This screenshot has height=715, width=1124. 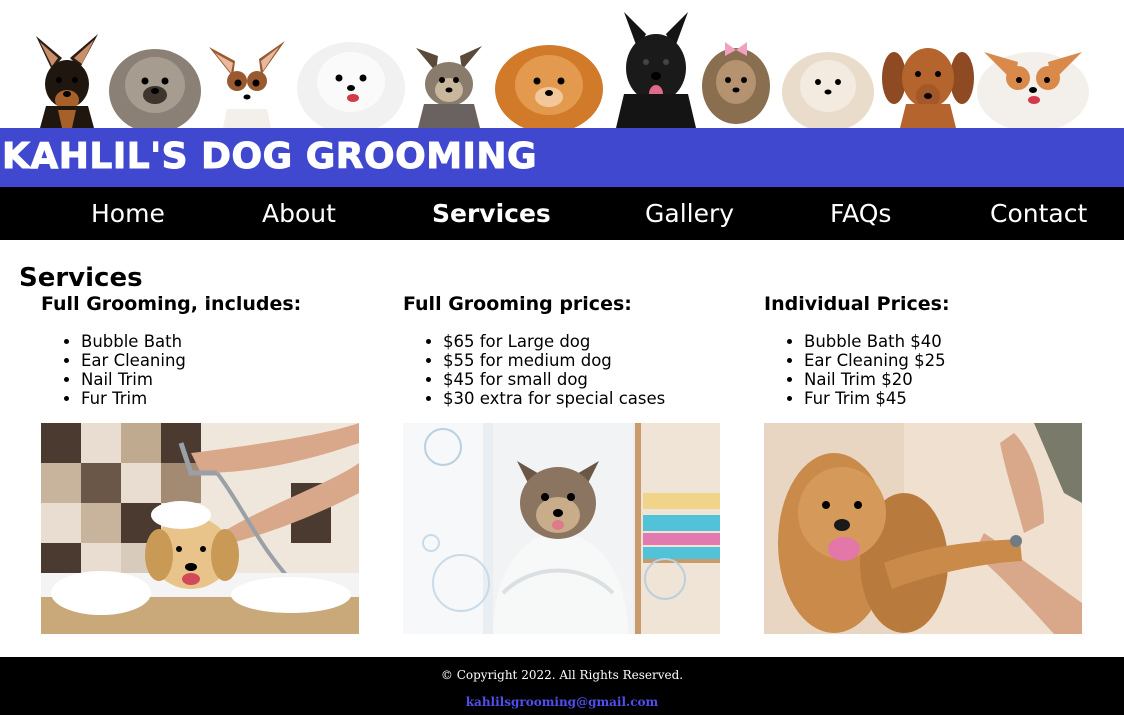 I want to click on dog-pomeranian-grey-image, so click(x=155, y=80).